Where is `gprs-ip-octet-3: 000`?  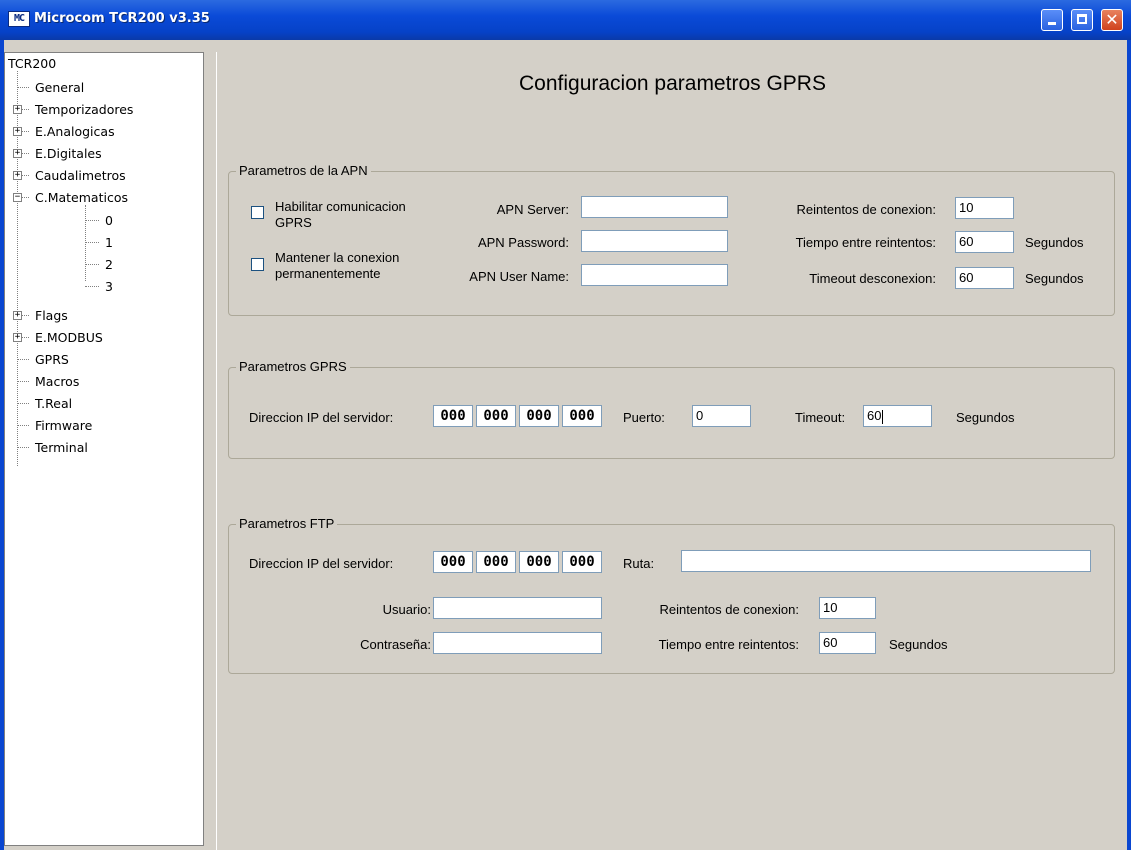 gprs-ip-octet-3: 000 is located at coordinates (539, 416).